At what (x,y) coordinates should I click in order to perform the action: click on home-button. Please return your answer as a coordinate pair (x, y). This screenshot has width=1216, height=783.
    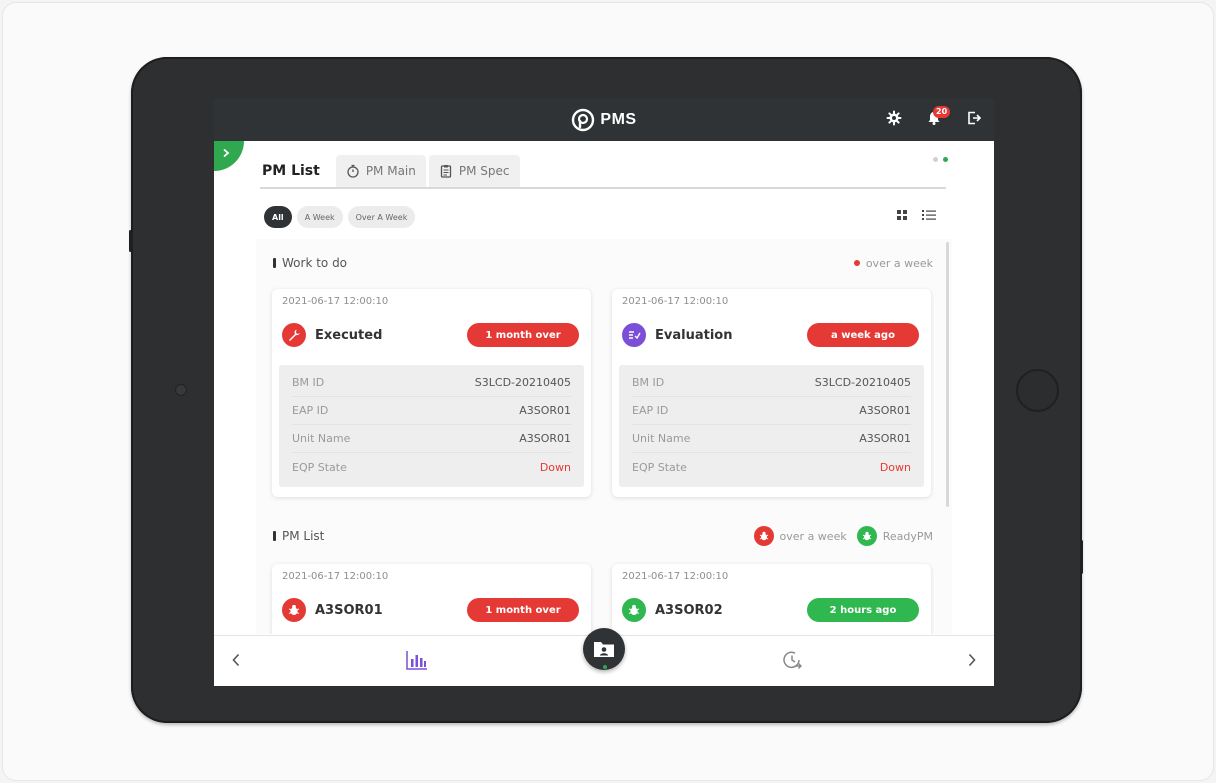
    Looking at the image, I should click on (1037, 390).